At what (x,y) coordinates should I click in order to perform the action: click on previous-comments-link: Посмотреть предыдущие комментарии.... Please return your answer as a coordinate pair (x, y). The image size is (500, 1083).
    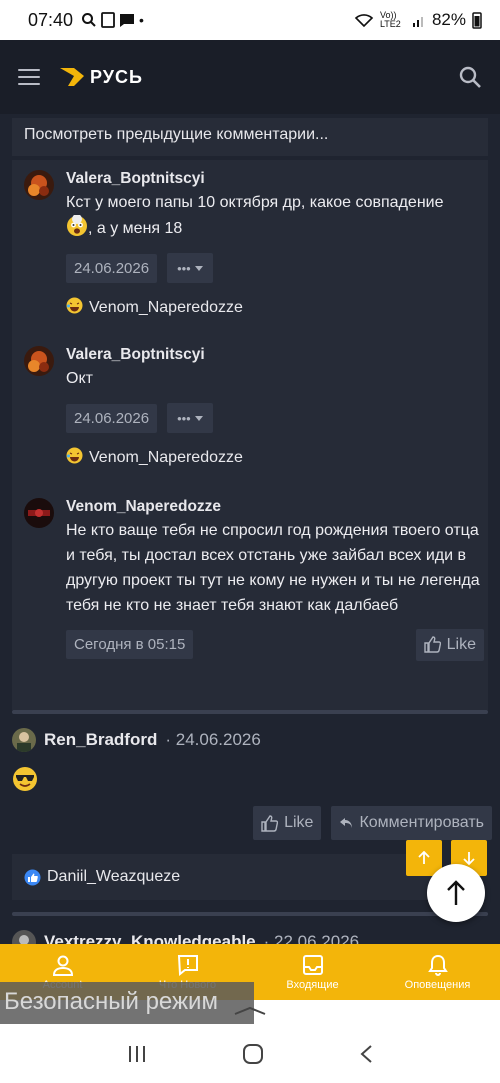
    Looking at the image, I should click on (250, 137).